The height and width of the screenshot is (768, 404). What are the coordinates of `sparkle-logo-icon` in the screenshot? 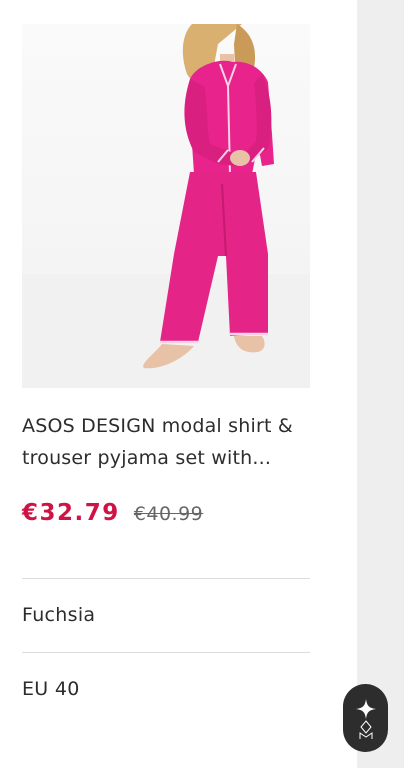 It's located at (365, 719).